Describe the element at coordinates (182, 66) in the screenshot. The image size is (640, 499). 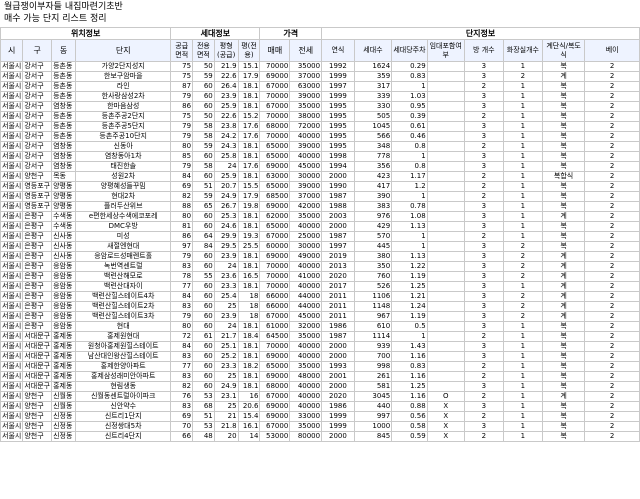
I see `cell-supply-area: 75` at that location.